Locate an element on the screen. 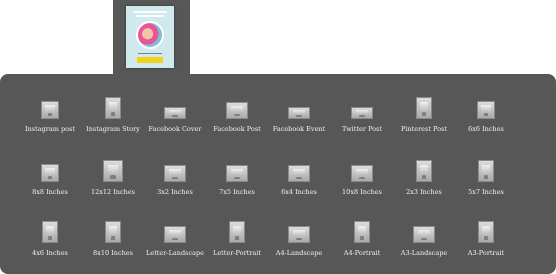 The width and height of the screenshot is (556, 274). thumbnail-subtitle-line is located at coordinates (150, 53).